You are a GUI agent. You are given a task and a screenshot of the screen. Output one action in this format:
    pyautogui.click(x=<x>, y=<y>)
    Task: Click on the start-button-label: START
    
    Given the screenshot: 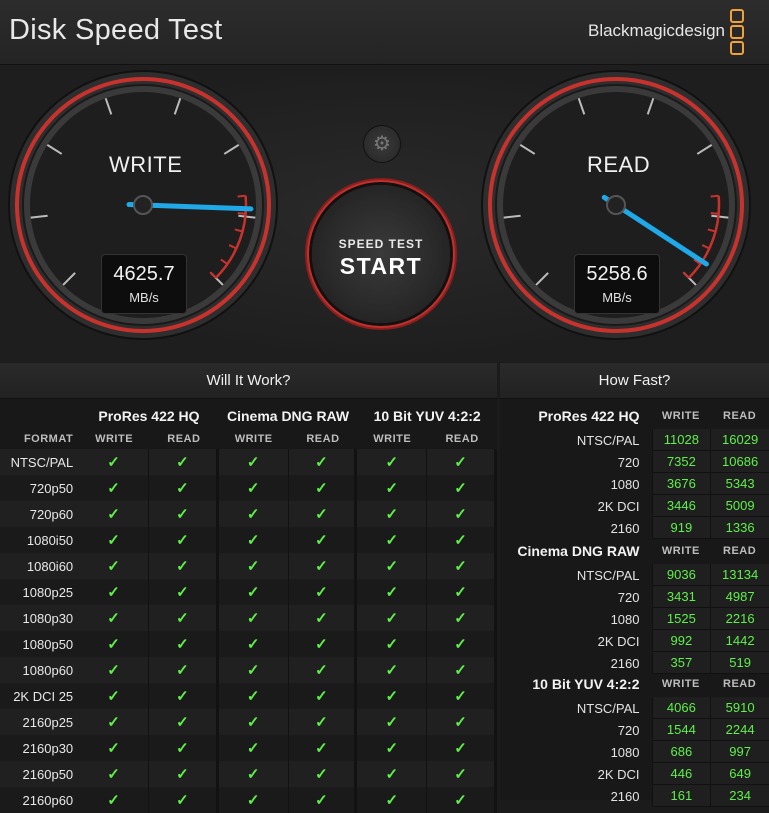 What is the action you would take?
    pyautogui.click(x=381, y=266)
    